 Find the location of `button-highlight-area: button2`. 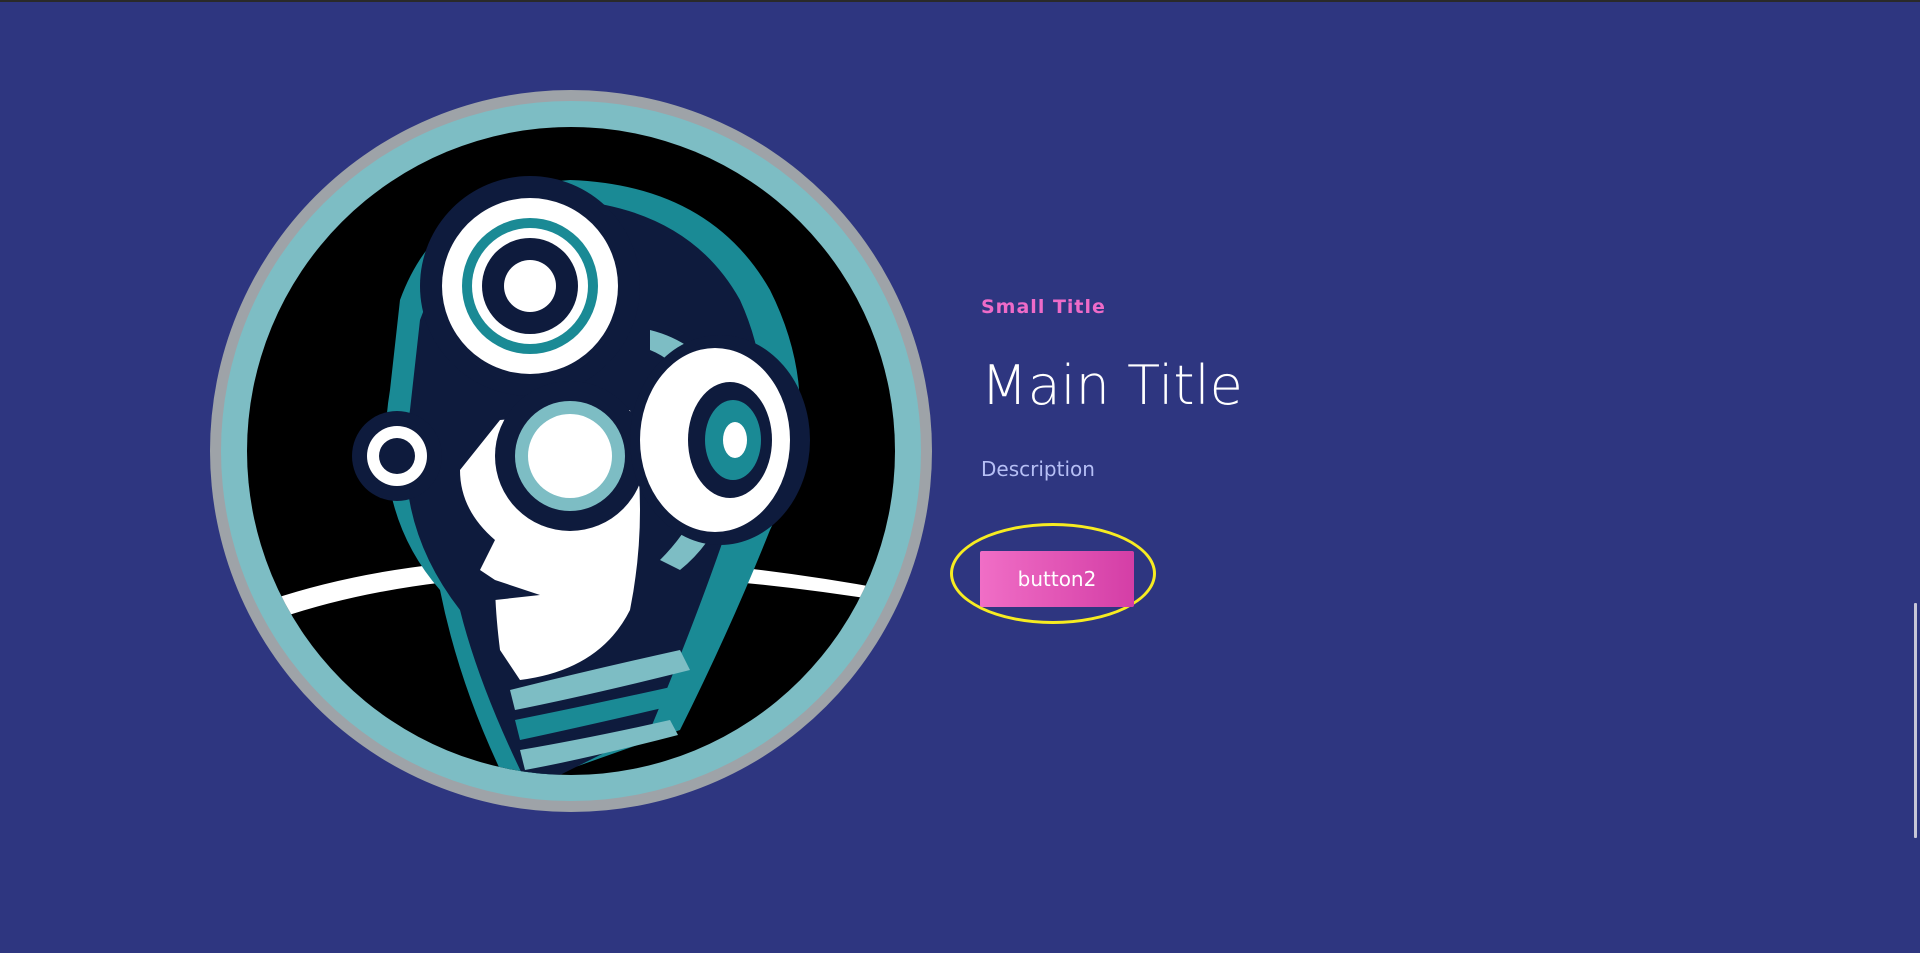

button-highlight-area: button2 is located at coordinates (1056, 576).